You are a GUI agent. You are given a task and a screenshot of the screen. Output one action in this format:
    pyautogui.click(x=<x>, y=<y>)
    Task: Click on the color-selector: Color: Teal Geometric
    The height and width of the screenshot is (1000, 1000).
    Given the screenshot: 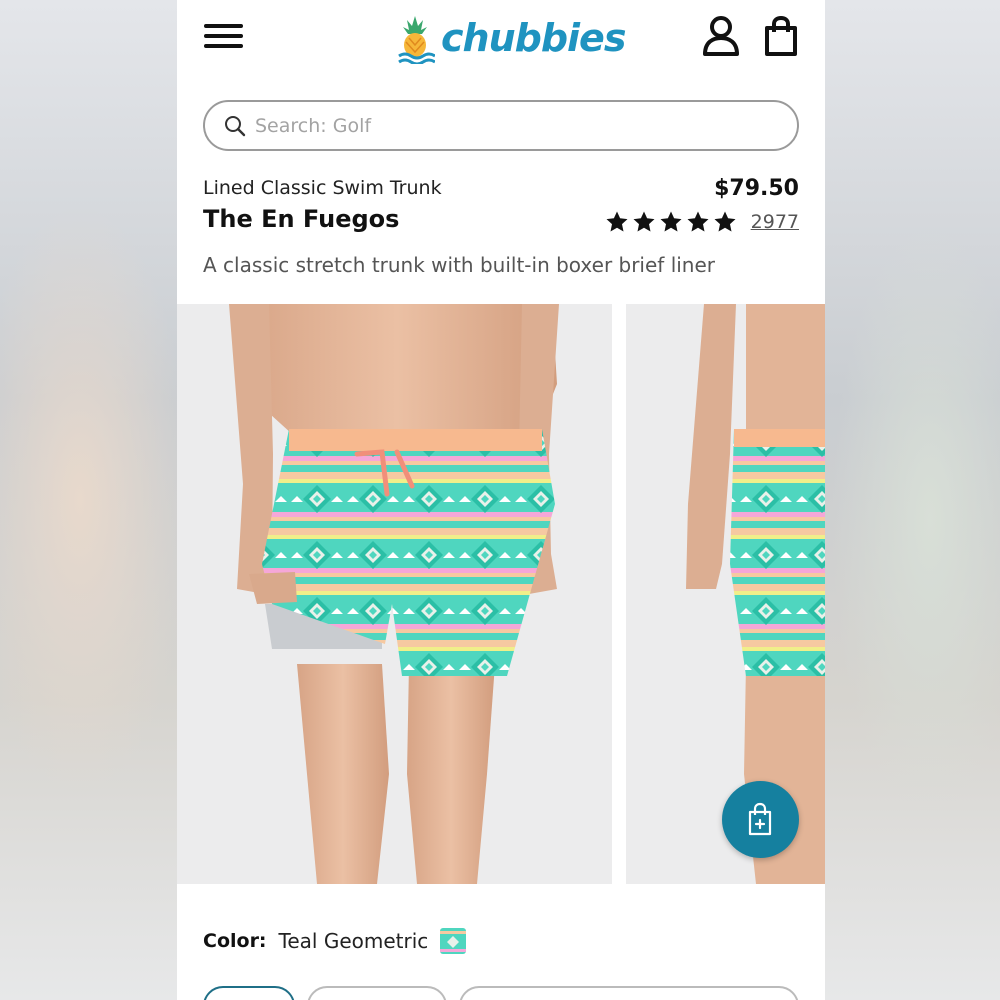 What is the action you would take?
    pyautogui.click(x=335, y=941)
    